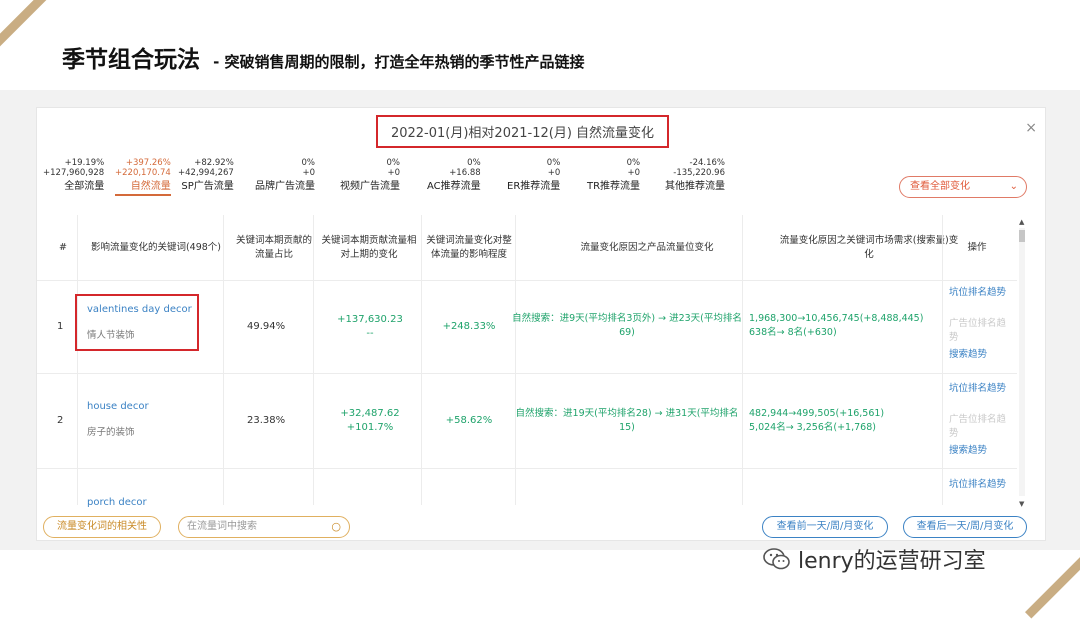  What do you see at coordinates (264, 527) in the screenshot?
I see `keyword-search-input: 在流量词中搜索 ○` at bounding box center [264, 527].